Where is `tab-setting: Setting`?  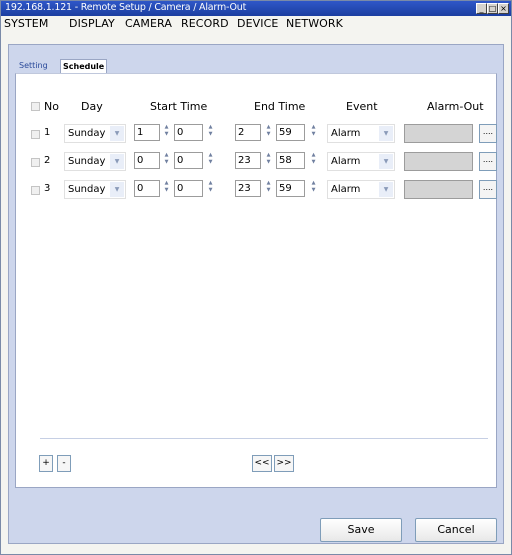 tab-setting: Setting is located at coordinates (33, 66).